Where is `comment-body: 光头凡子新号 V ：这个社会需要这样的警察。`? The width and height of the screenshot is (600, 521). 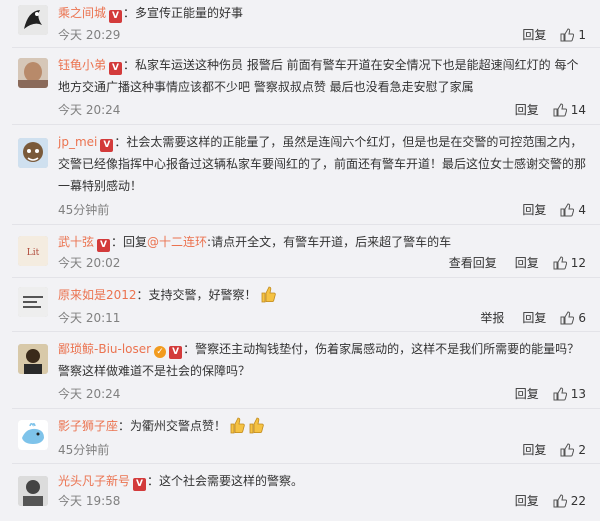
comment-body: 光头凡子新号 V ：这个社会需要这样的警察。 is located at coordinates (322, 481).